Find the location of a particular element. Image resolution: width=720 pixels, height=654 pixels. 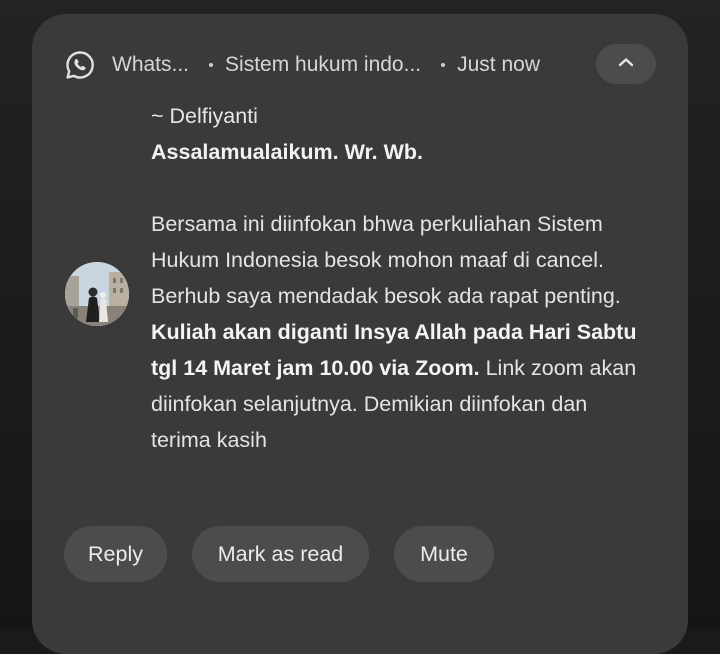

collapse-button is located at coordinates (626, 64).